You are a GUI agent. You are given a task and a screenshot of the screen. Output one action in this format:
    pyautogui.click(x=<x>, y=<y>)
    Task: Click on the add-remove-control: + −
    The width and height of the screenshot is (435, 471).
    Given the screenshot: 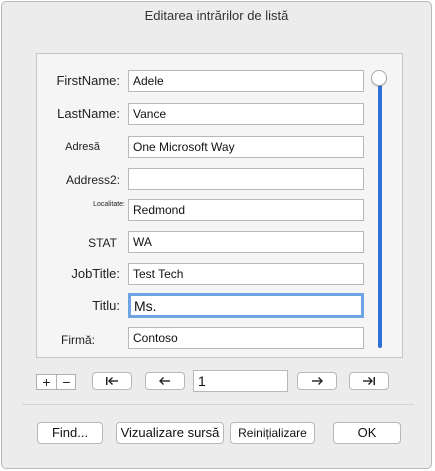 What is the action you would take?
    pyautogui.click(x=56, y=382)
    